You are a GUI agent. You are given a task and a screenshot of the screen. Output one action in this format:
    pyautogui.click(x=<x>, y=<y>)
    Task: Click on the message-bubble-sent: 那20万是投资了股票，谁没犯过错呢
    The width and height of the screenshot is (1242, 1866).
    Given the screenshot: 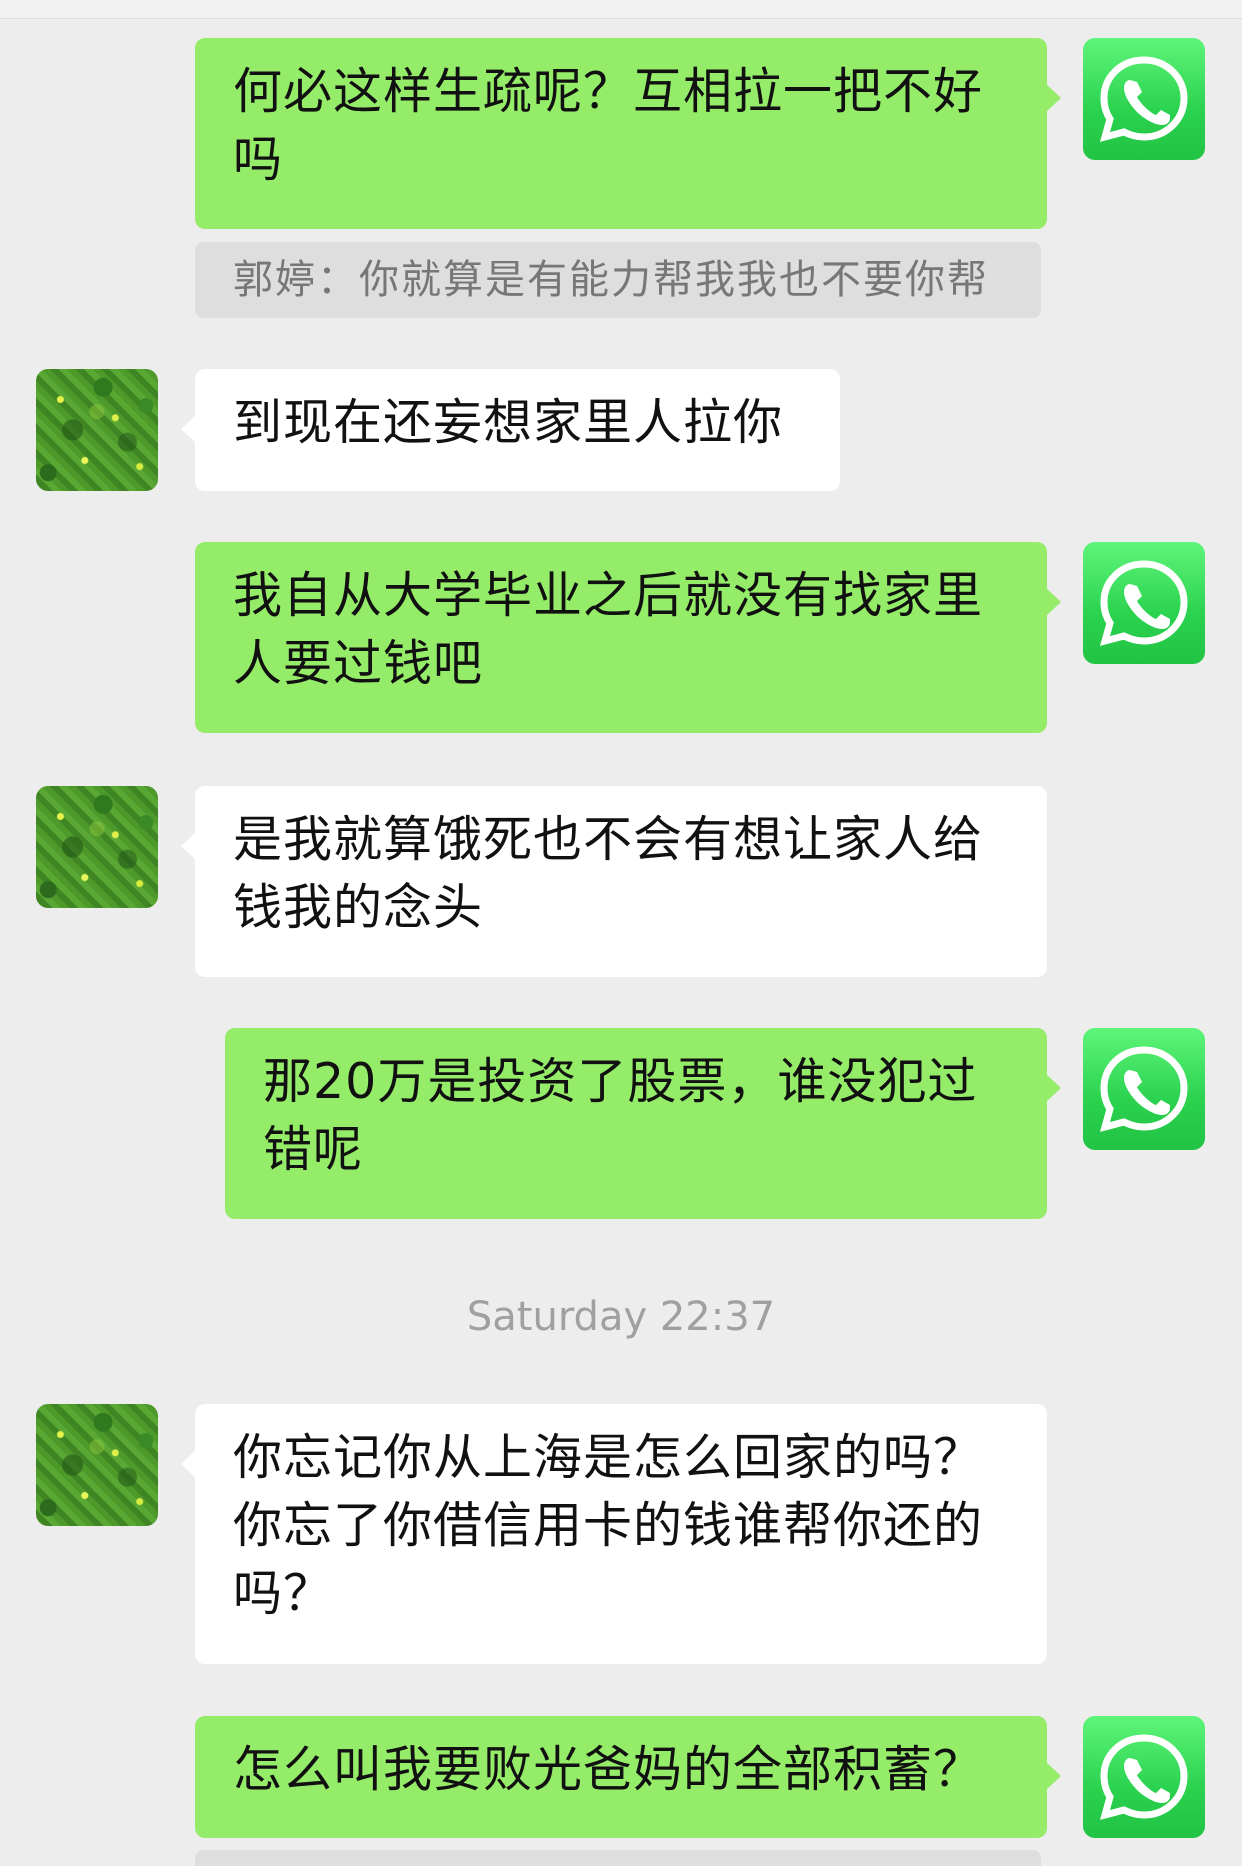 What is the action you would take?
    pyautogui.click(x=643, y=1123)
    